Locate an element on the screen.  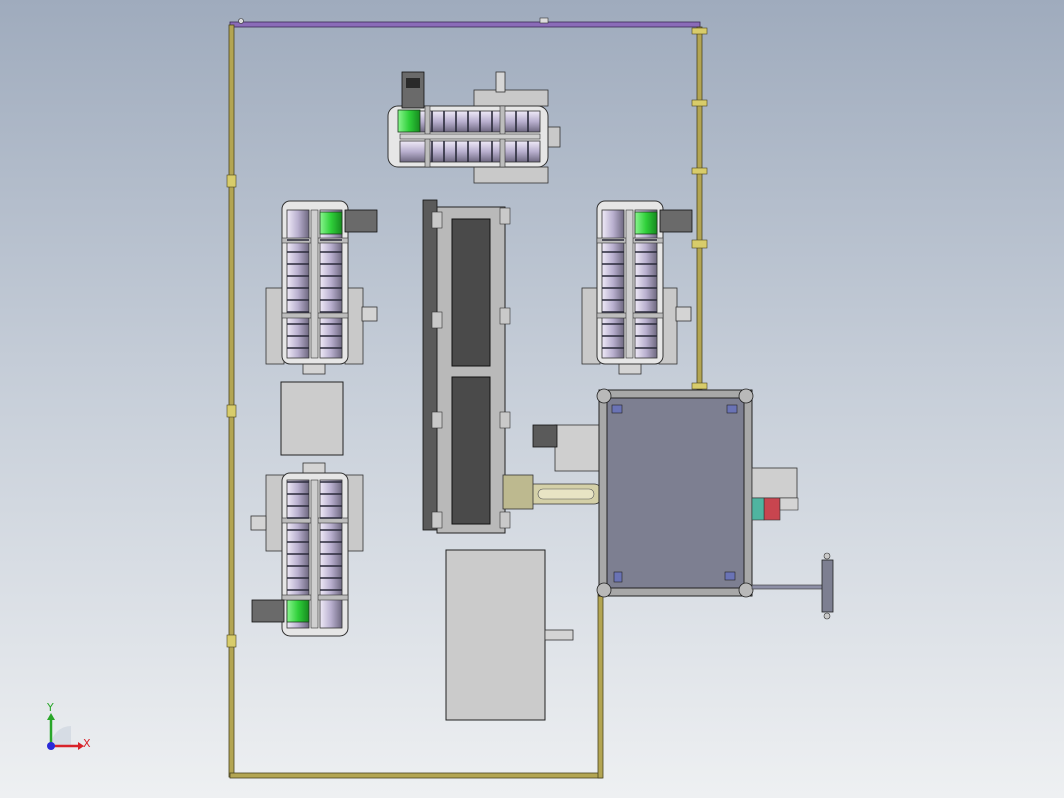
machine-side-rail is located at coordinates (430, 365).